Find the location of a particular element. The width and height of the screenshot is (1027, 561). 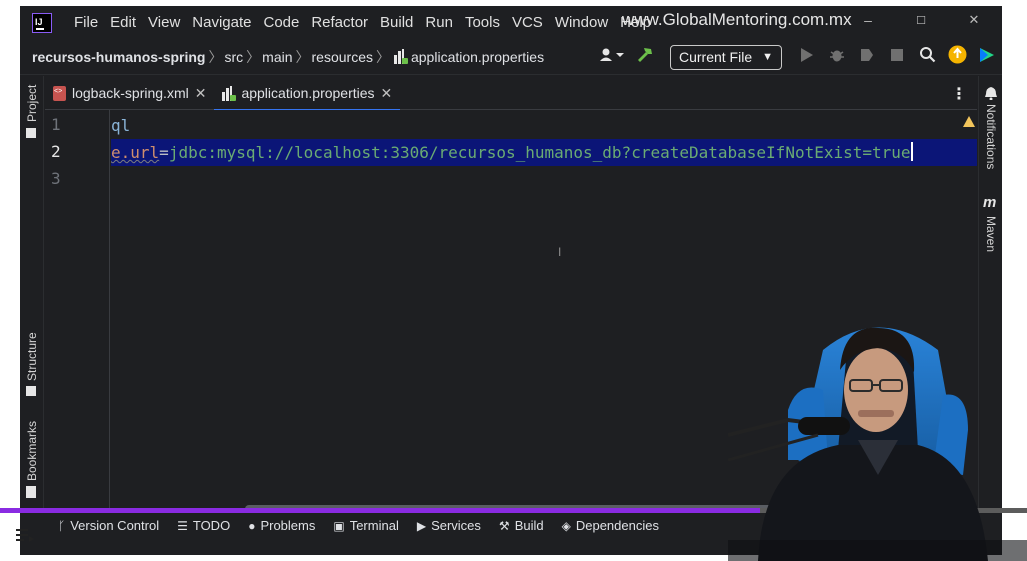

terminal-icon: ▣ is located at coordinates (339, 525).